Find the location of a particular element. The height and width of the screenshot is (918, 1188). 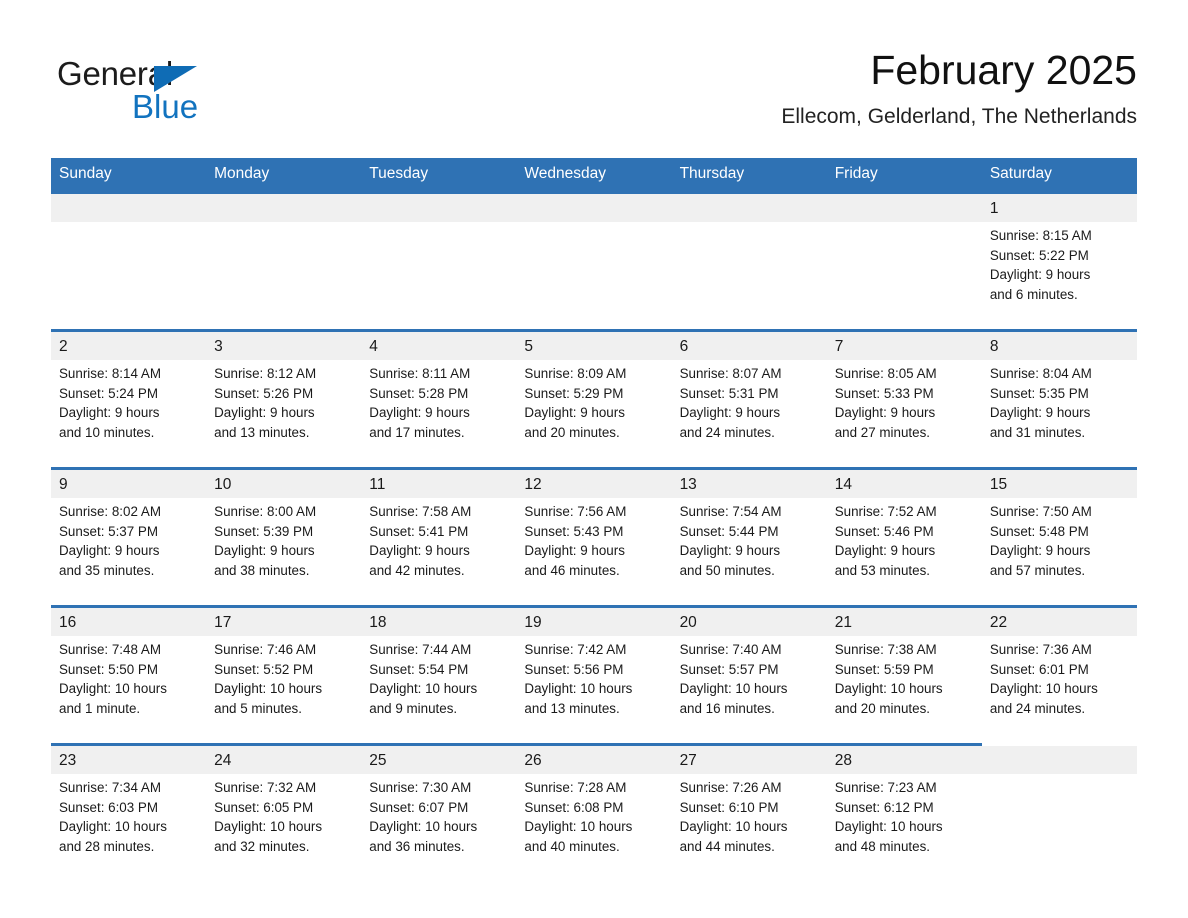

day-number: 13 is located at coordinates (749, 484).